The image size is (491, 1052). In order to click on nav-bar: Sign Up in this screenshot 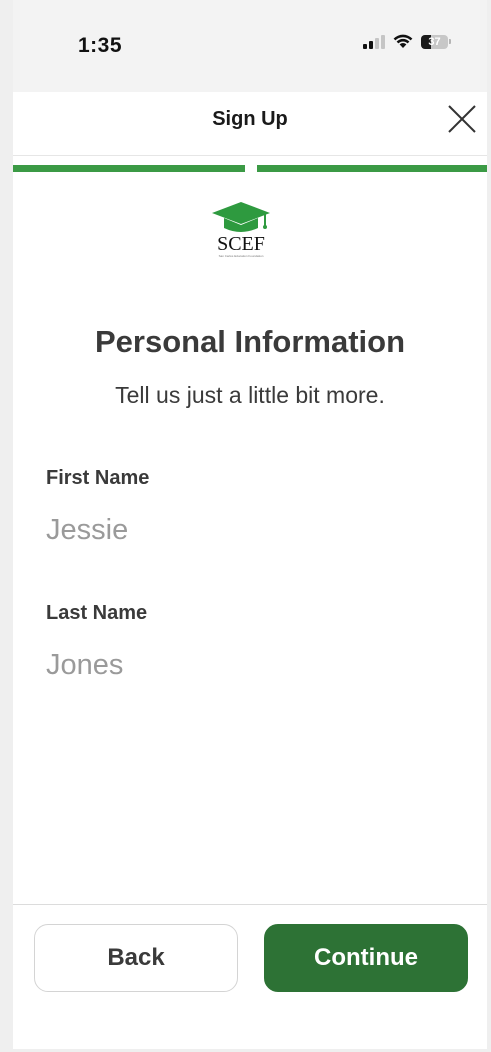, I will do `click(250, 124)`.